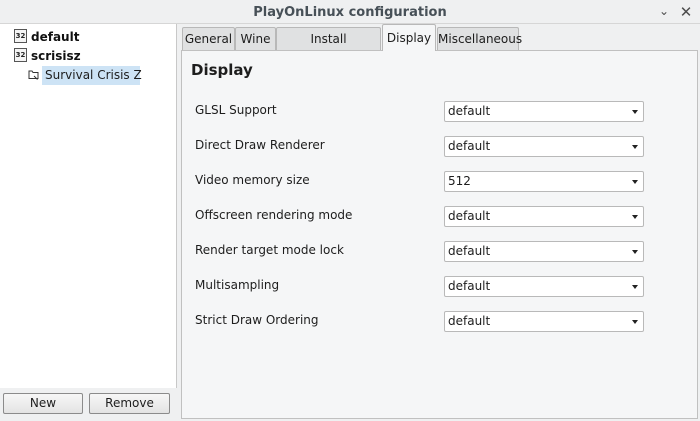 Image resolution: width=700 pixels, height=421 pixels. I want to click on multisampling-label: Multisampling, so click(237, 285).